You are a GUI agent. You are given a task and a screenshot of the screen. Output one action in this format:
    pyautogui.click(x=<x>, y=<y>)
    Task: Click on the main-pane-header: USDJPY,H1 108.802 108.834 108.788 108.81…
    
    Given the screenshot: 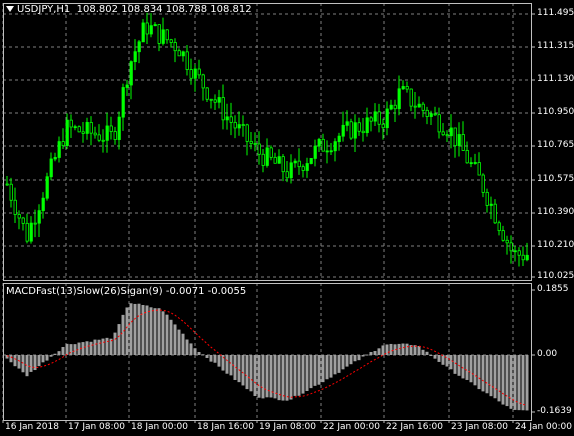 What is the action you would take?
    pyautogui.click(x=128, y=9)
    